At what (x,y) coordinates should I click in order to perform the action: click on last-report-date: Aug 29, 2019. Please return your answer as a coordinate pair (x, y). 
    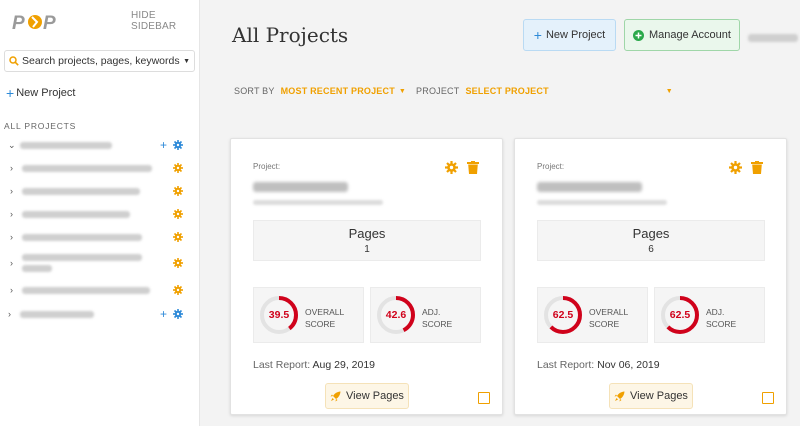
    Looking at the image, I should click on (344, 365).